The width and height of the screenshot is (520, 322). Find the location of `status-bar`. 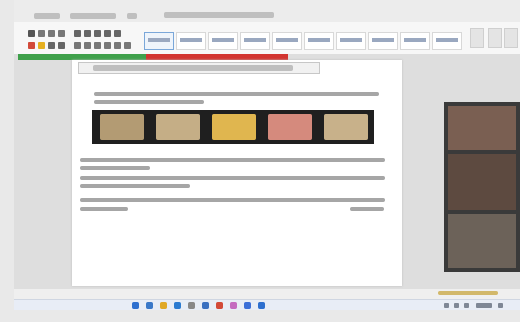

status-bar is located at coordinates (267, 294).